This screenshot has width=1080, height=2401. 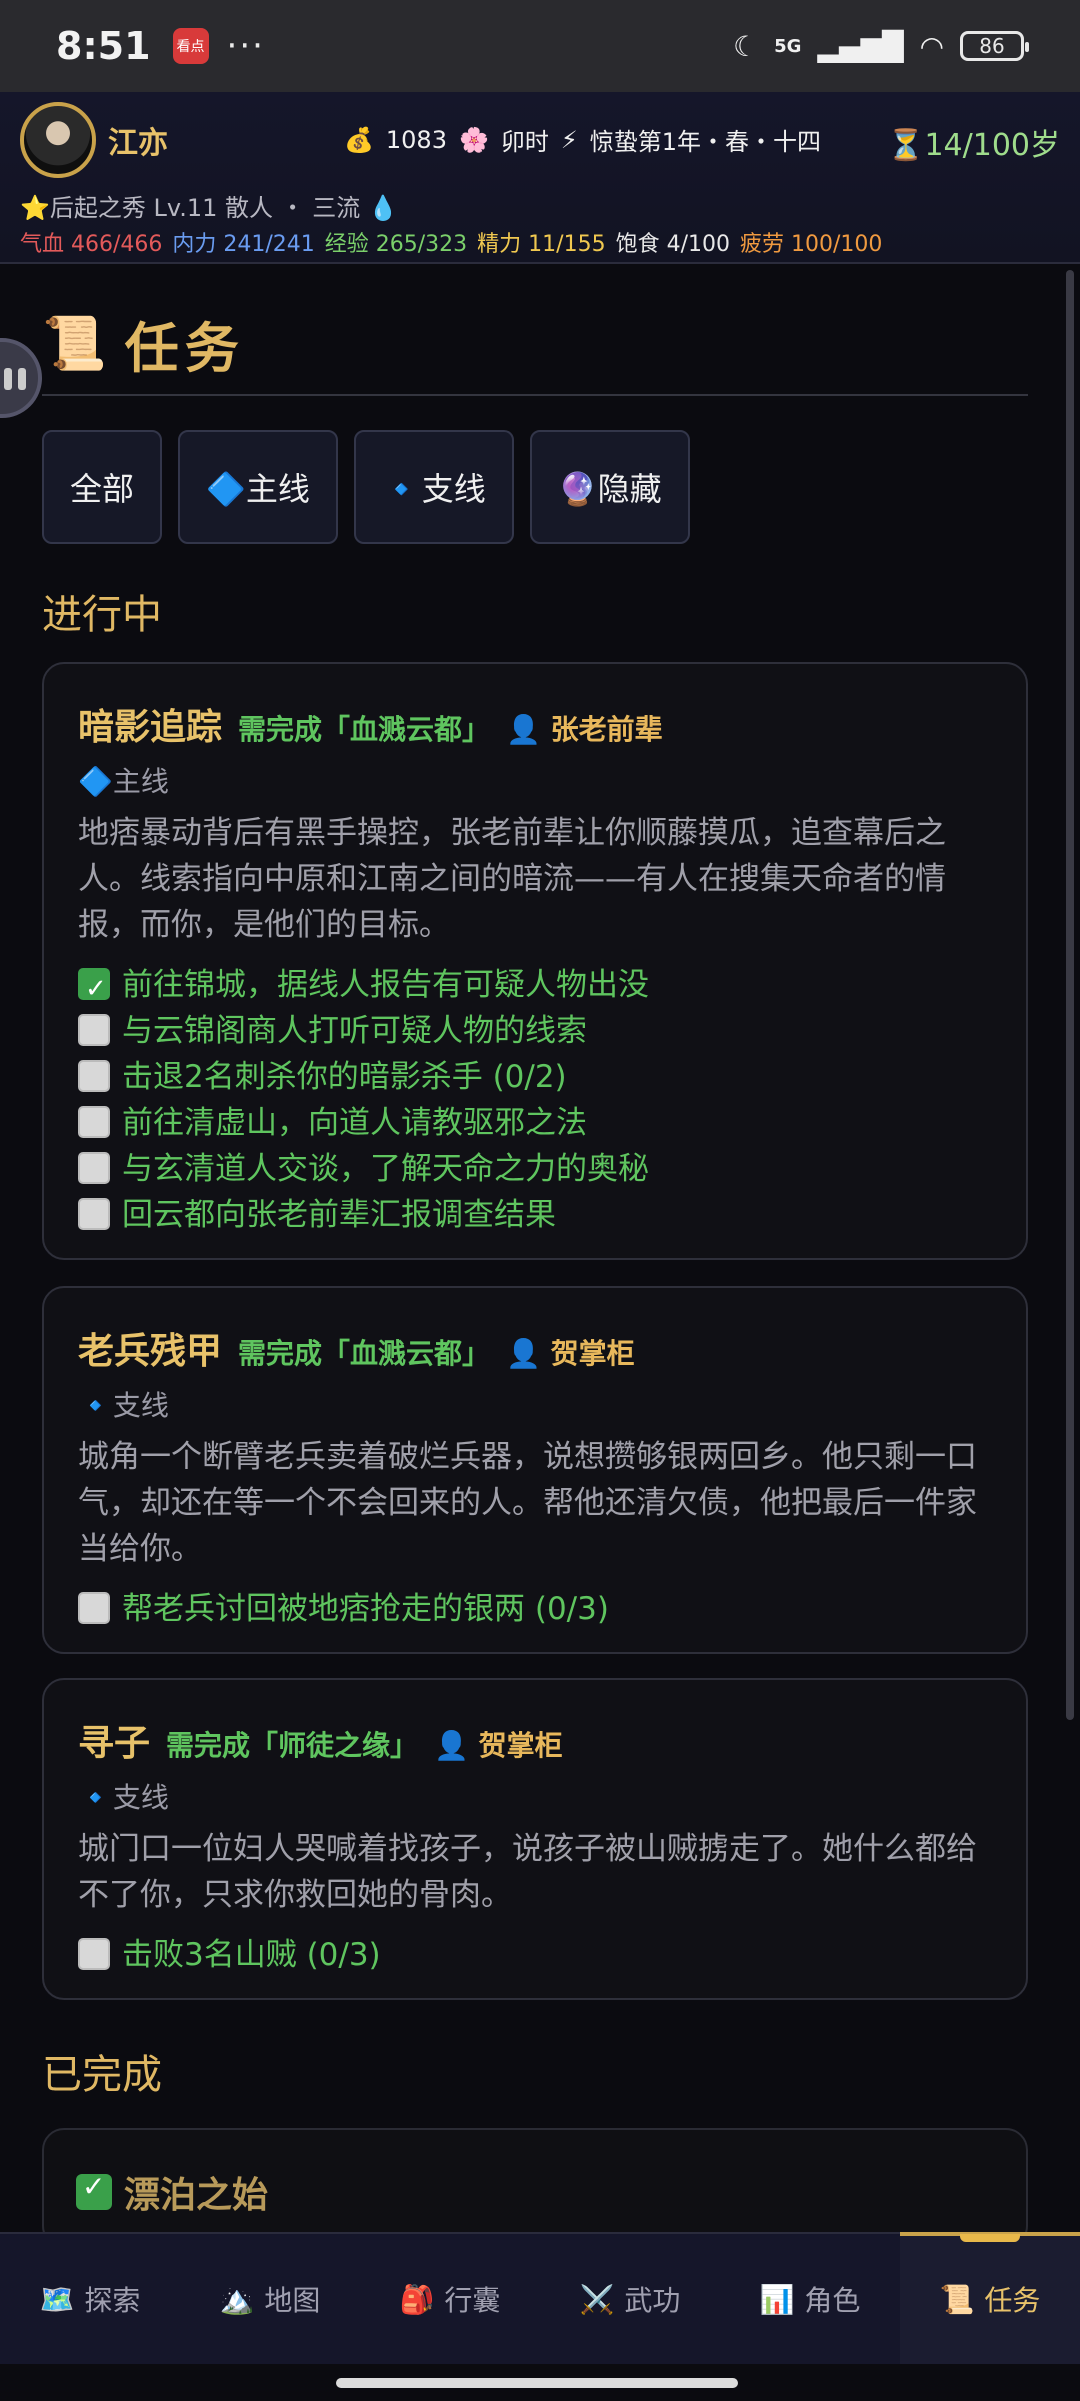 What do you see at coordinates (992, 145) in the screenshot?
I see `age-value: 14/100岁` at bounding box center [992, 145].